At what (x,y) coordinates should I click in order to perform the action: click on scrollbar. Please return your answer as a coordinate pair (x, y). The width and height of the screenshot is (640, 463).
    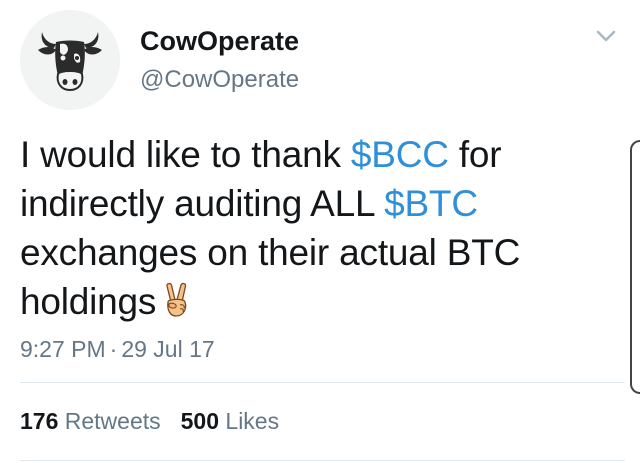
    Looking at the image, I should click on (635, 267).